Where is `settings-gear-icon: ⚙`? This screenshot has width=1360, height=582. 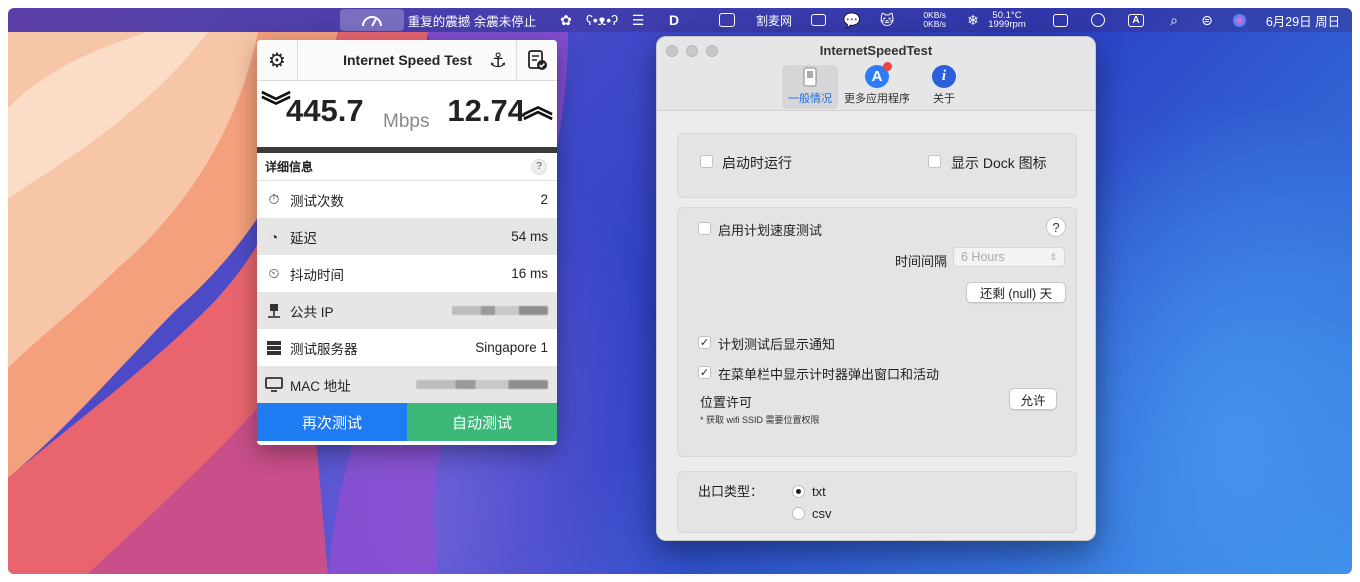
settings-gear-icon: ⚙ is located at coordinates (277, 60).